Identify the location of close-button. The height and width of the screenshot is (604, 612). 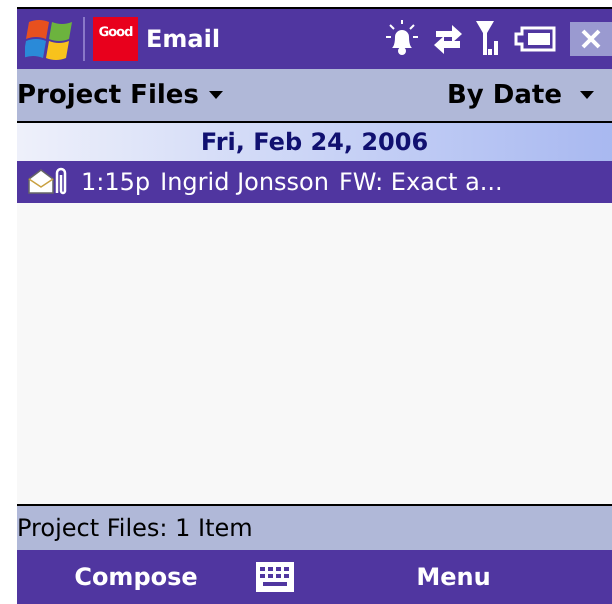
(591, 39).